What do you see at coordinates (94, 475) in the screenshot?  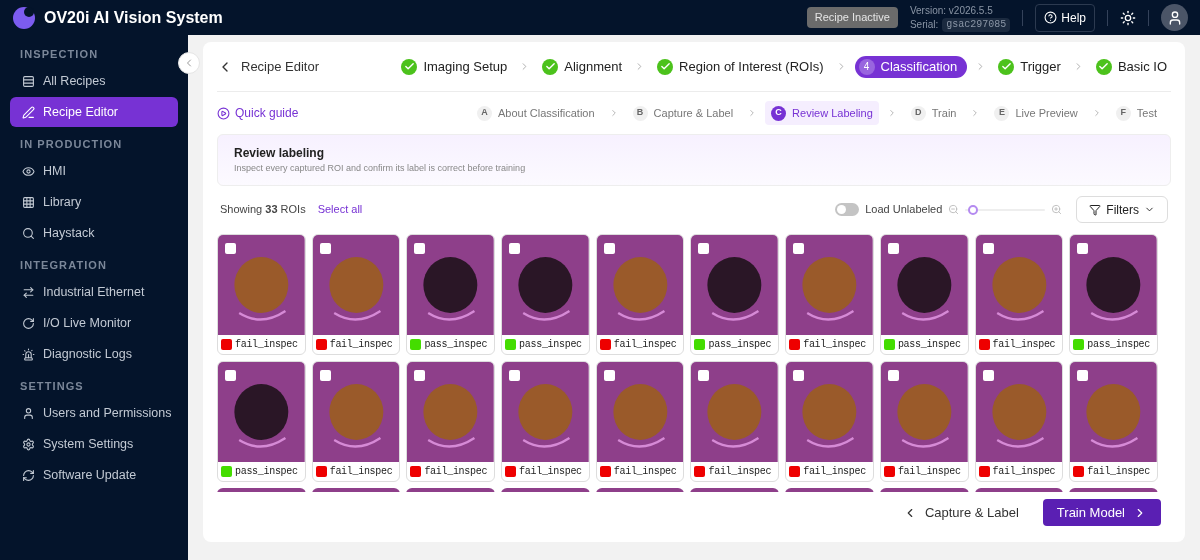 I see `nav-item: Software Update` at bounding box center [94, 475].